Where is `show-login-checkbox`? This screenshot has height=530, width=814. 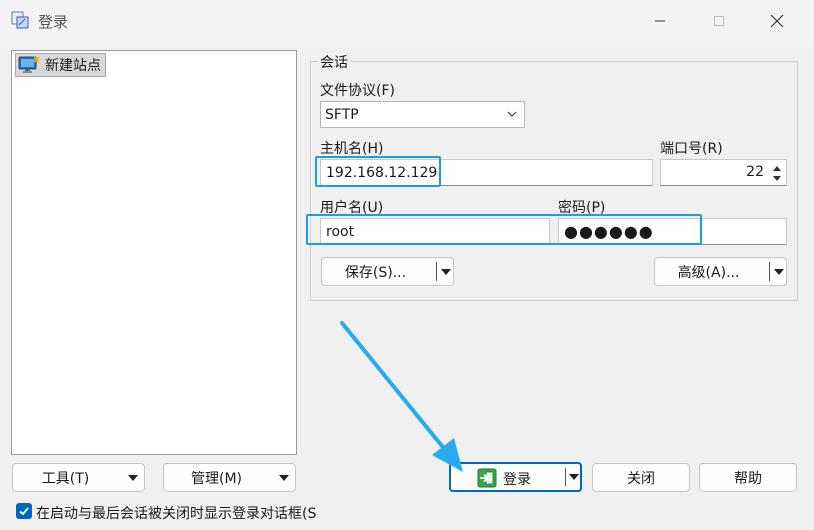 show-login-checkbox is located at coordinates (24, 511).